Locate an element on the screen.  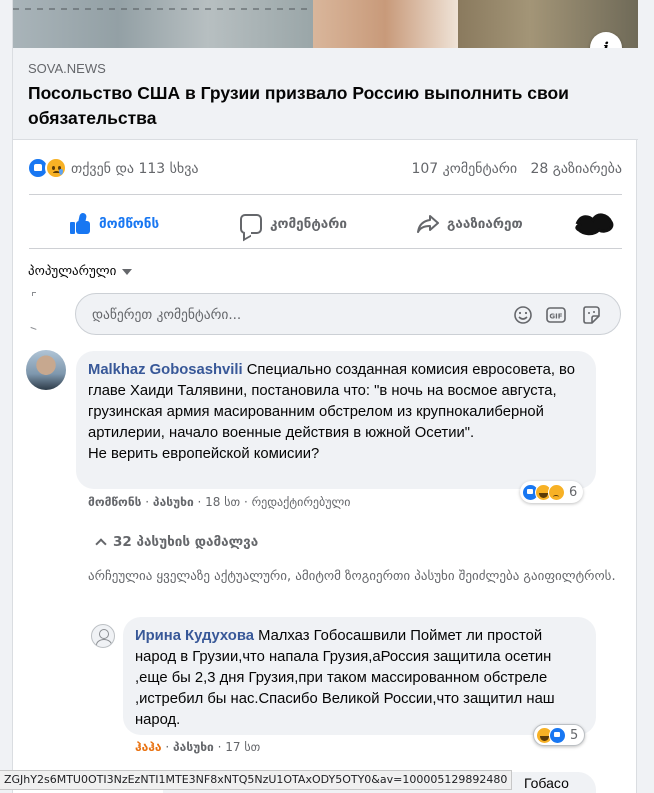
comment-reactions: 6 is located at coordinates (552, 492).